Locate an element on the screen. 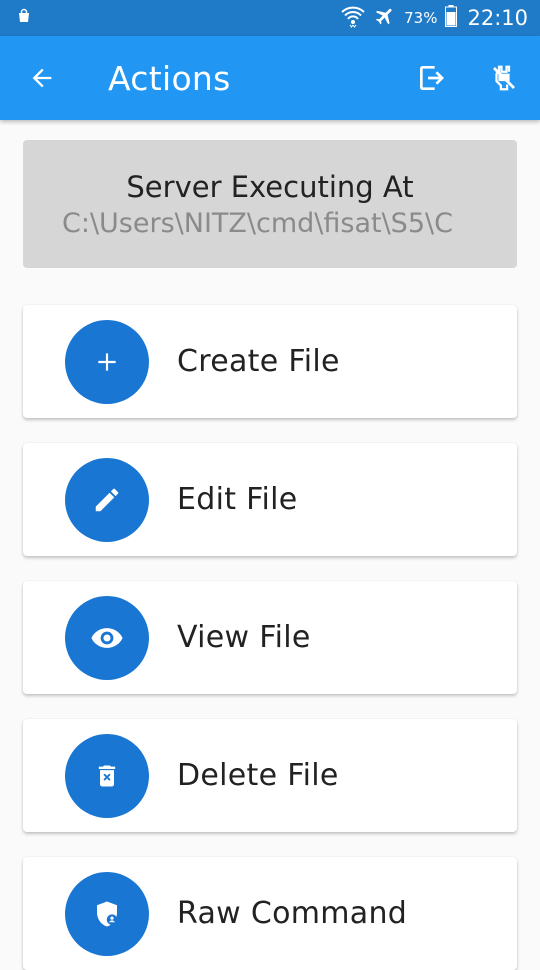 This screenshot has height=970, width=540. delete-file-button: Delete File is located at coordinates (270, 775).